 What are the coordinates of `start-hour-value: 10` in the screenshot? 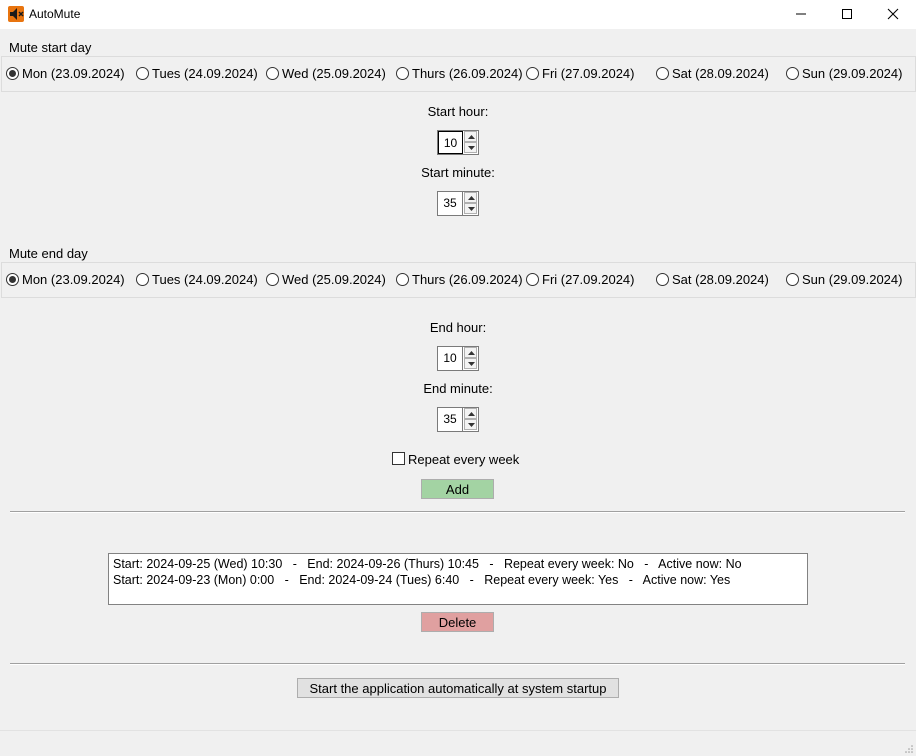 It's located at (450, 142).